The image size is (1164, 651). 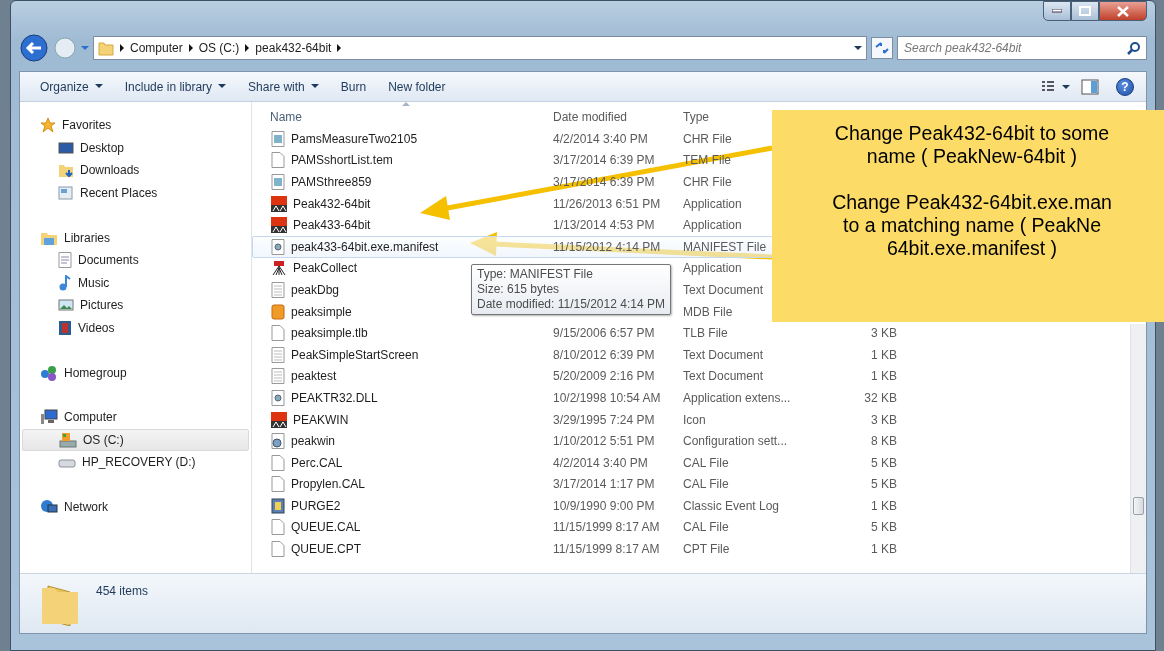 I want to click on file-name: PEAKTR32.DLL, so click(x=334, y=398).